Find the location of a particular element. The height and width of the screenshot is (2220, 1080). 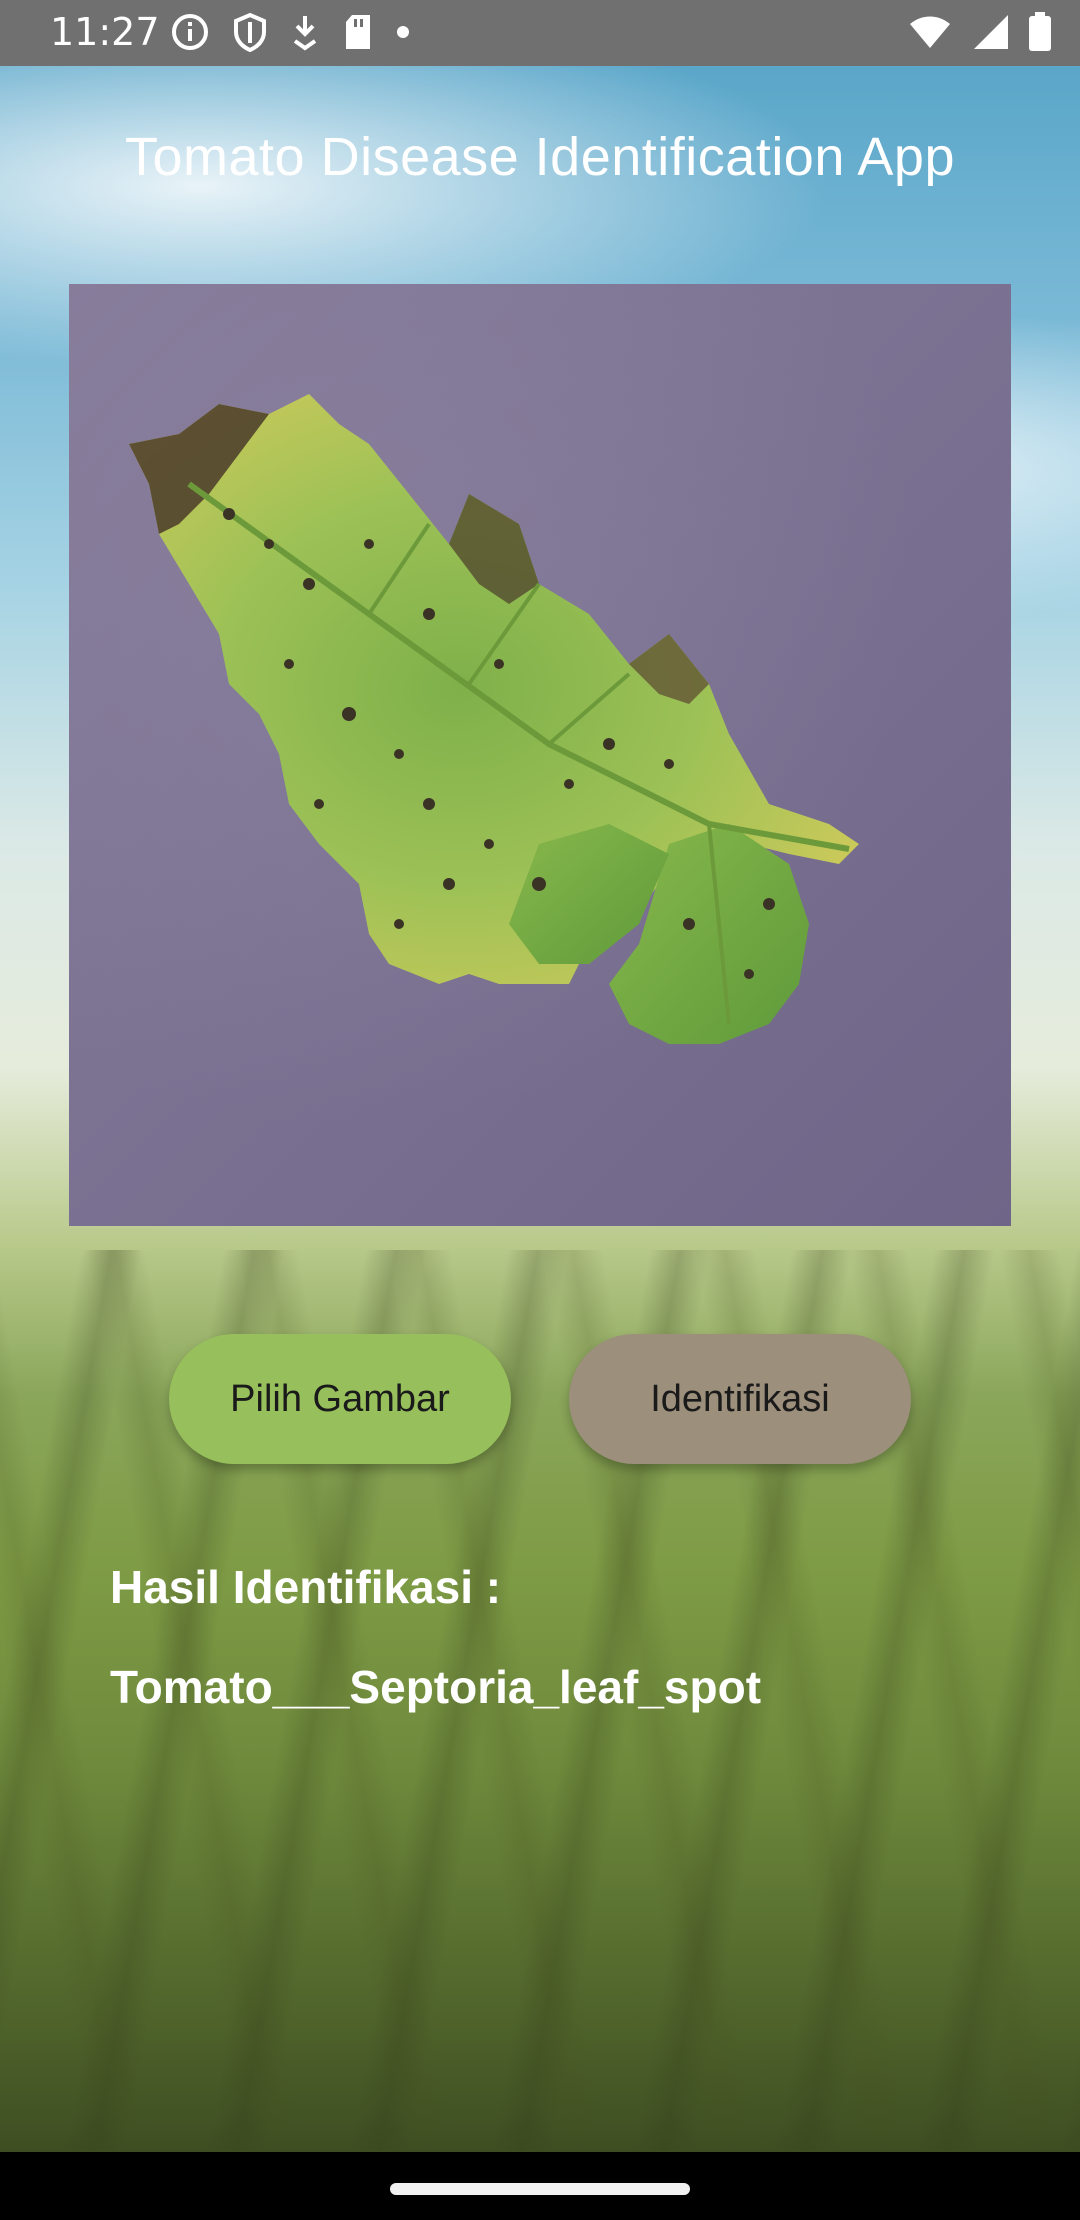

pick-image-button: Pilih Gambar is located at coordinates (340, 1399).